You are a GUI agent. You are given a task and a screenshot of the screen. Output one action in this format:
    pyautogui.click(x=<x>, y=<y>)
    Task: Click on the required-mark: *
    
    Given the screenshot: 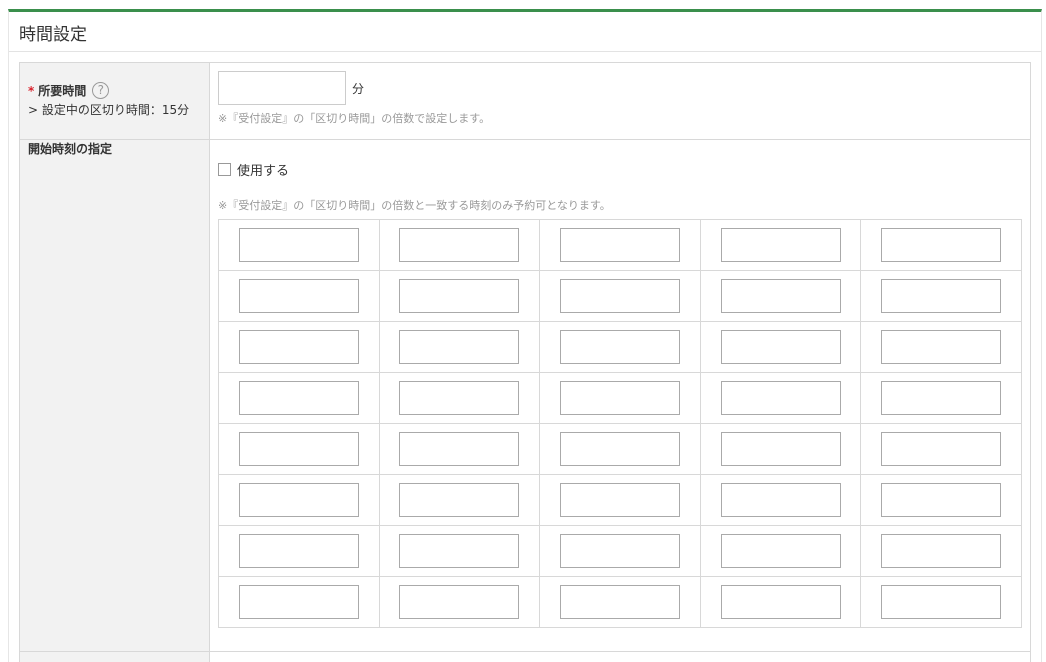 What is the action you would take?
    pyautogui.click(x=31, y=90)
    